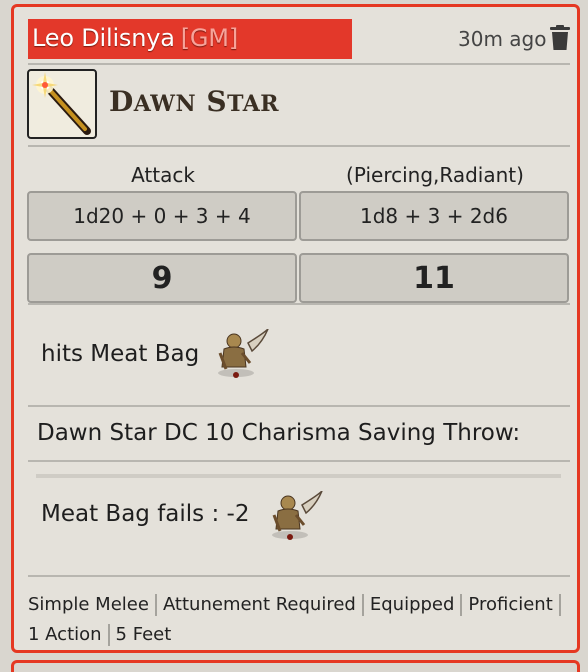 This screenshot has height=672, width=588. Describe the element at coordinates (209, 38) in the screenshot. I see `gm-tag: [GM]` at that location.